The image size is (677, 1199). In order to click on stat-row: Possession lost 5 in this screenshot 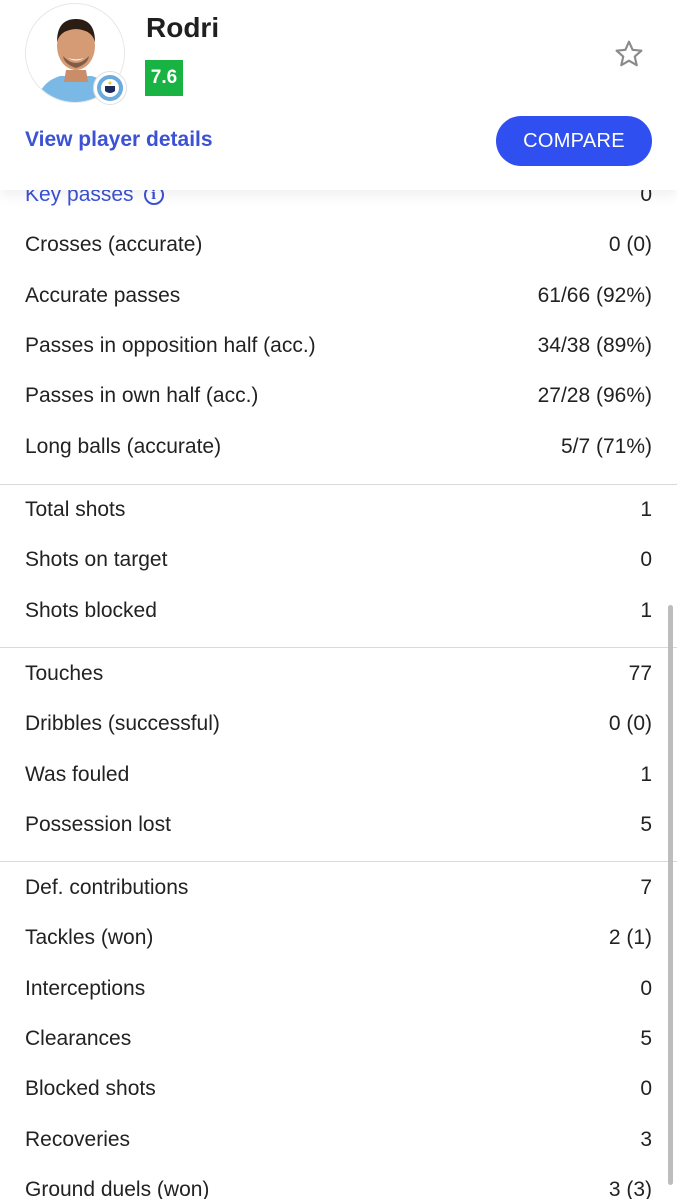, I will do `click(338, 825)`.